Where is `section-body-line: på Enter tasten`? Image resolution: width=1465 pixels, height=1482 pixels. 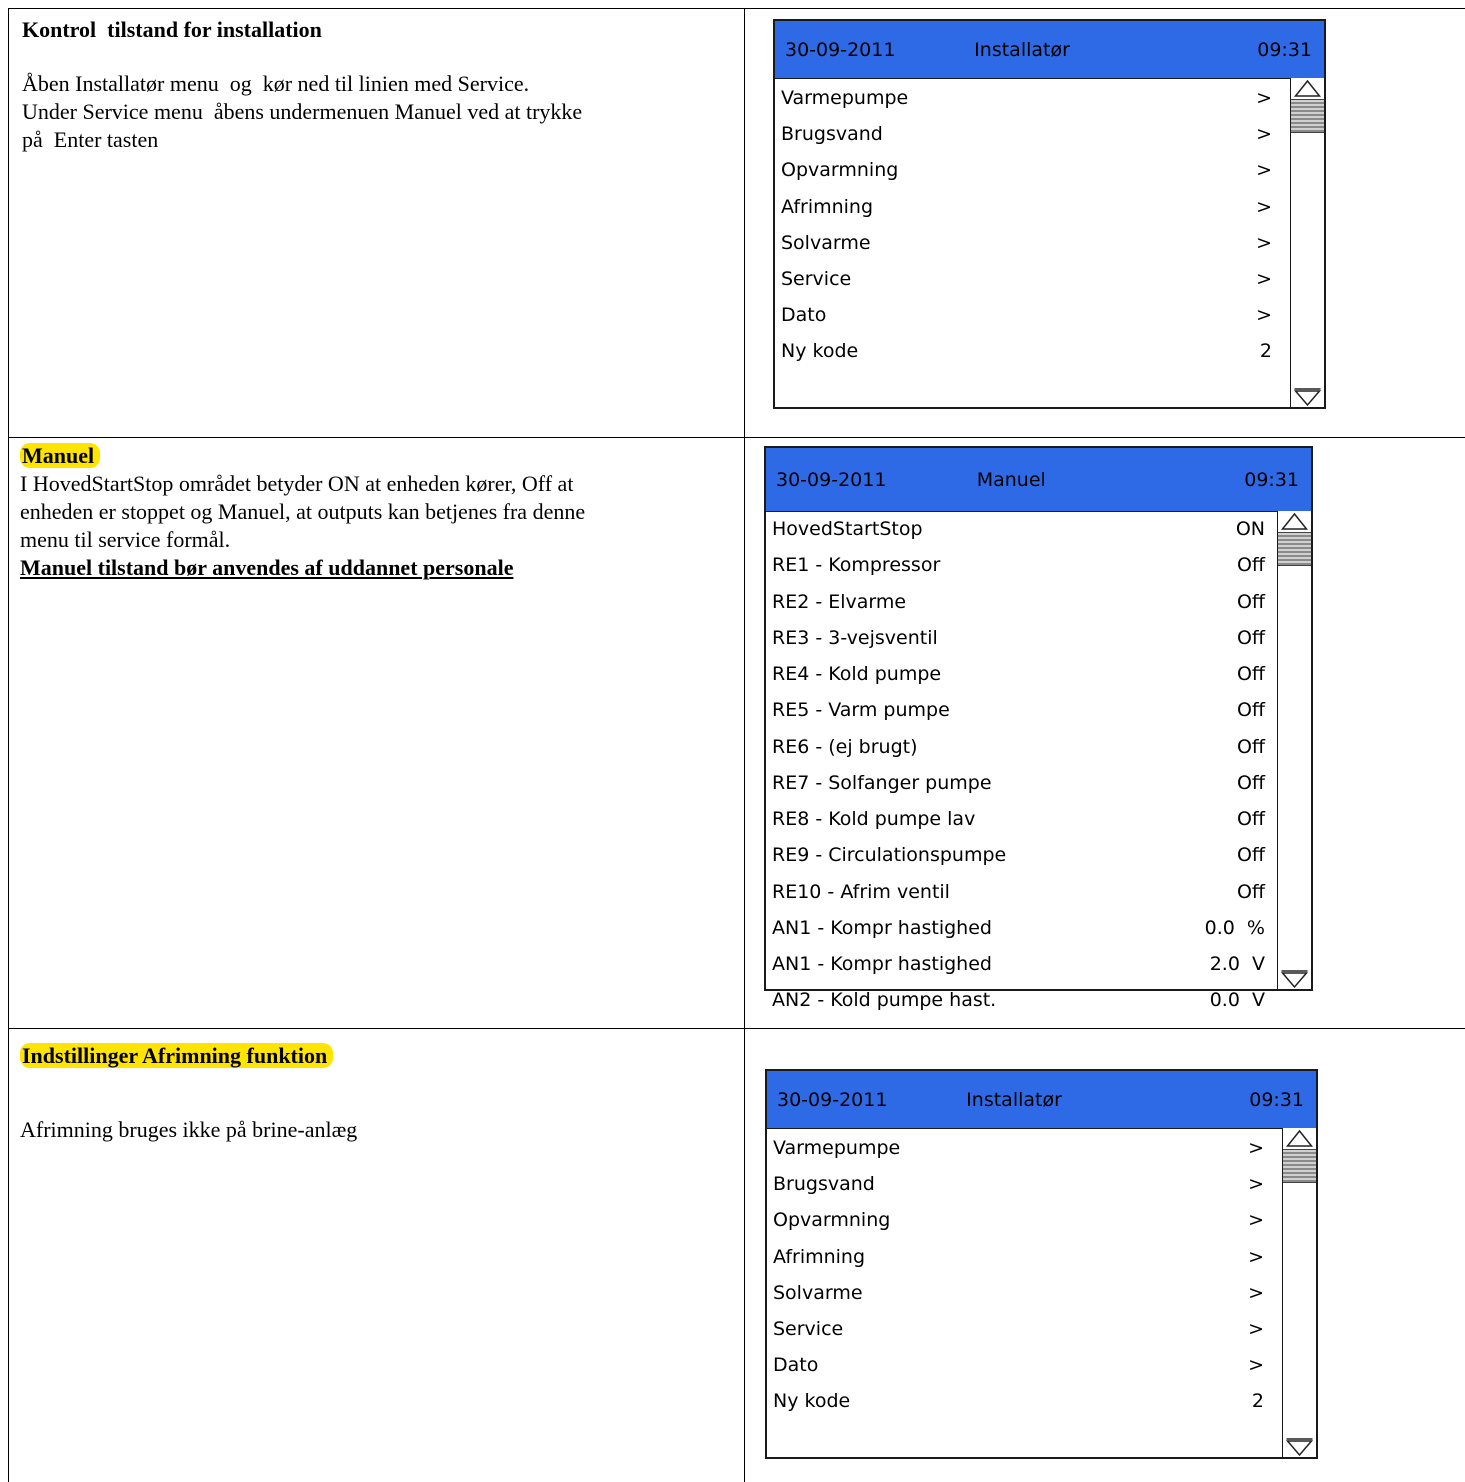 section-body-line: på Enter tasten is located at coordinates (90, 139).